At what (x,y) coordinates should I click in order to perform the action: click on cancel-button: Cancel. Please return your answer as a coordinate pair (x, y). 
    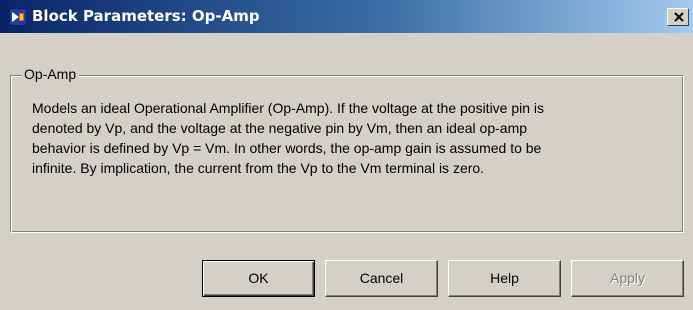
    Looking at the image, I should click on (381, 278).